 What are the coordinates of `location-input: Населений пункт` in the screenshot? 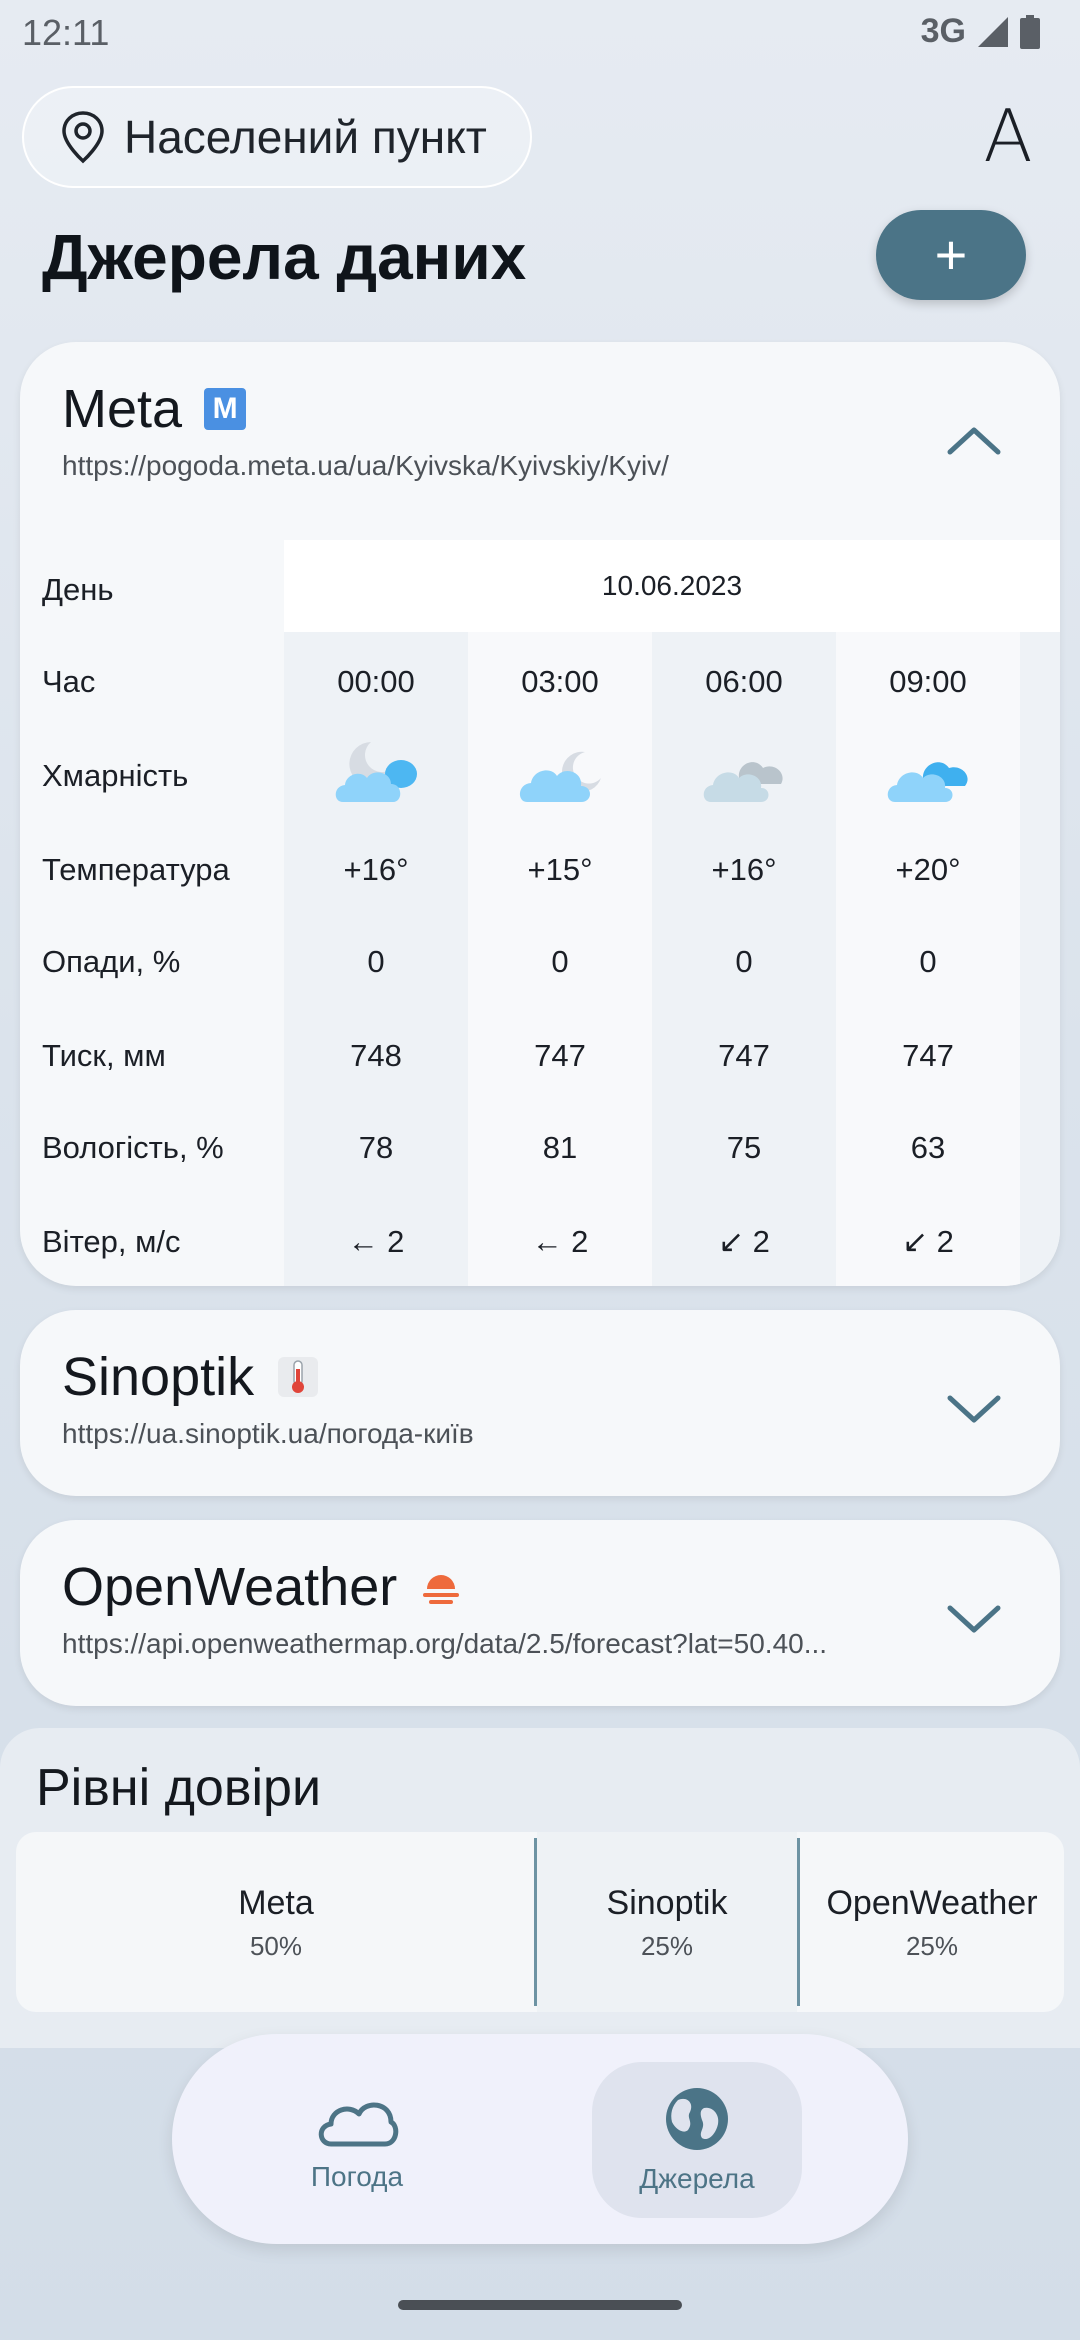 It's located at (277, 137).